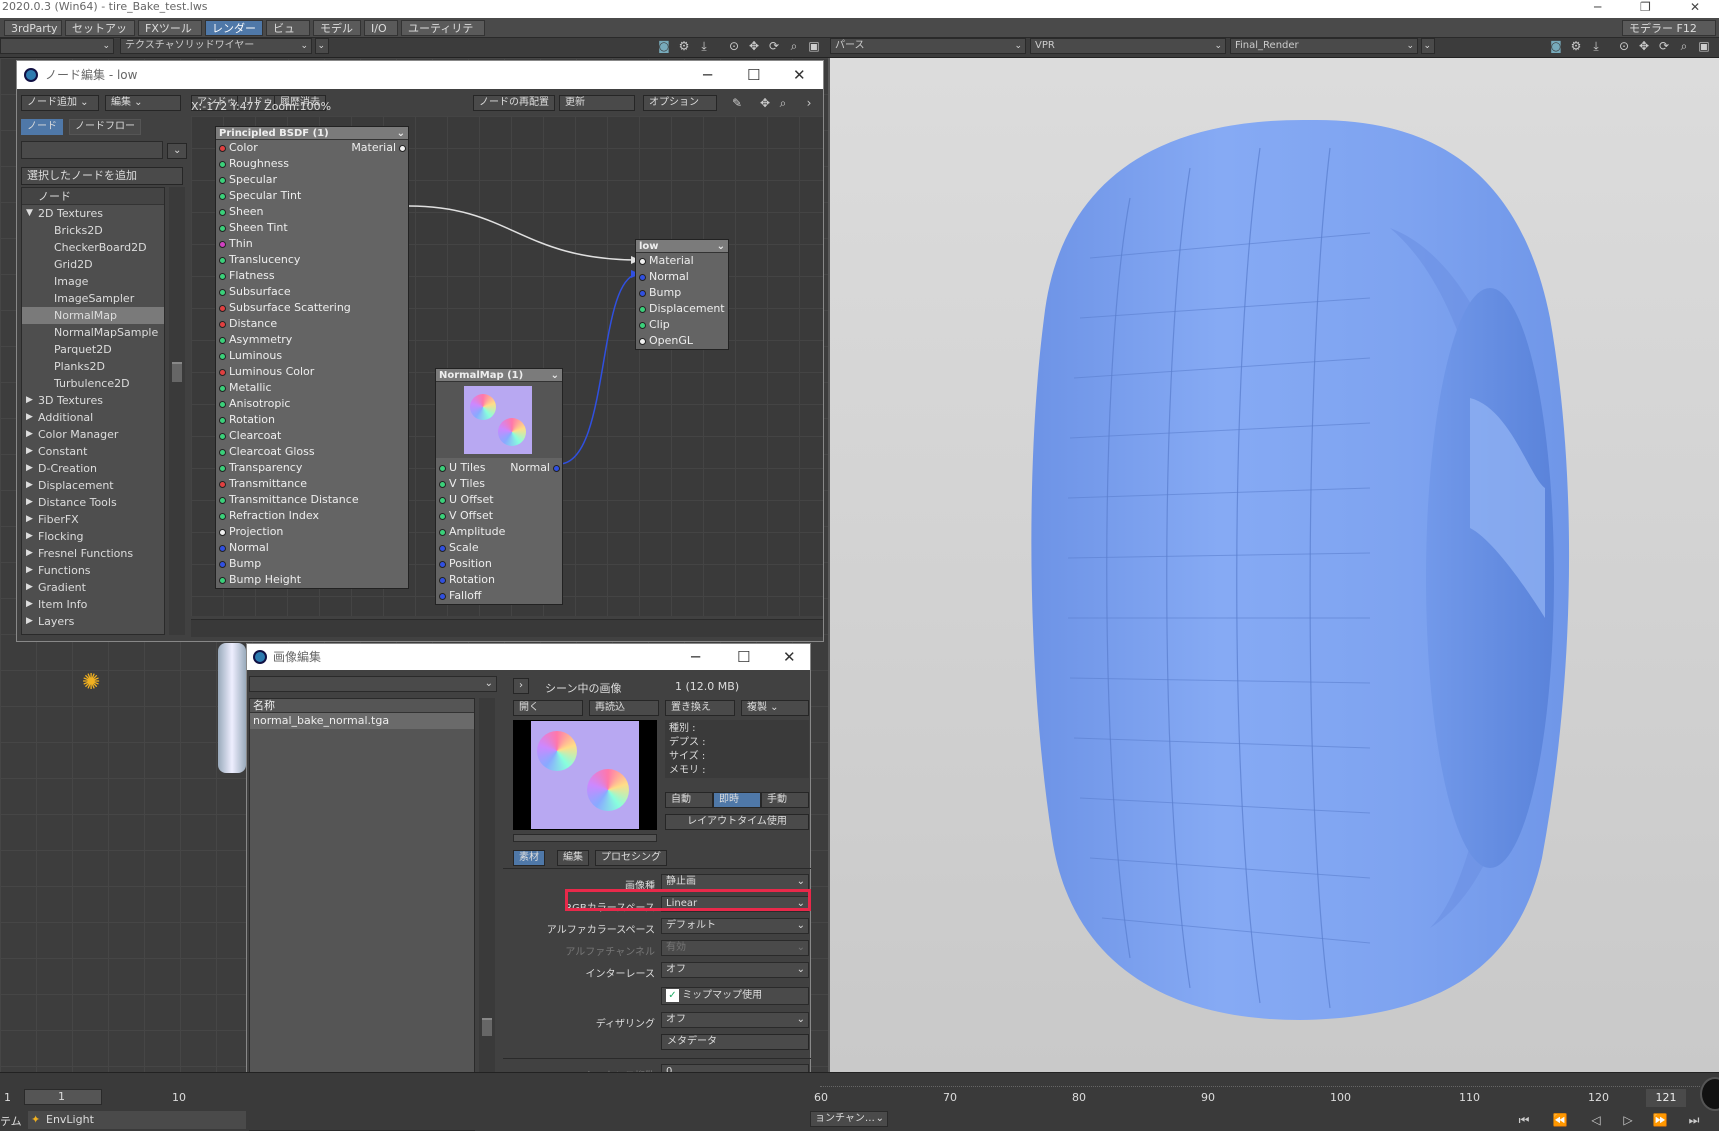  What do you see at coordinates (93, 281) in the screenshot?
I see `tree-item: Image` at bounding box center [93, 281].